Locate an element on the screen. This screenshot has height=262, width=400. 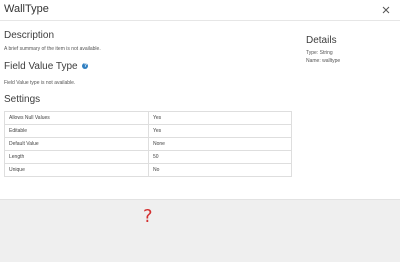
table-row: Unique No is located at coordinates (148, 170).